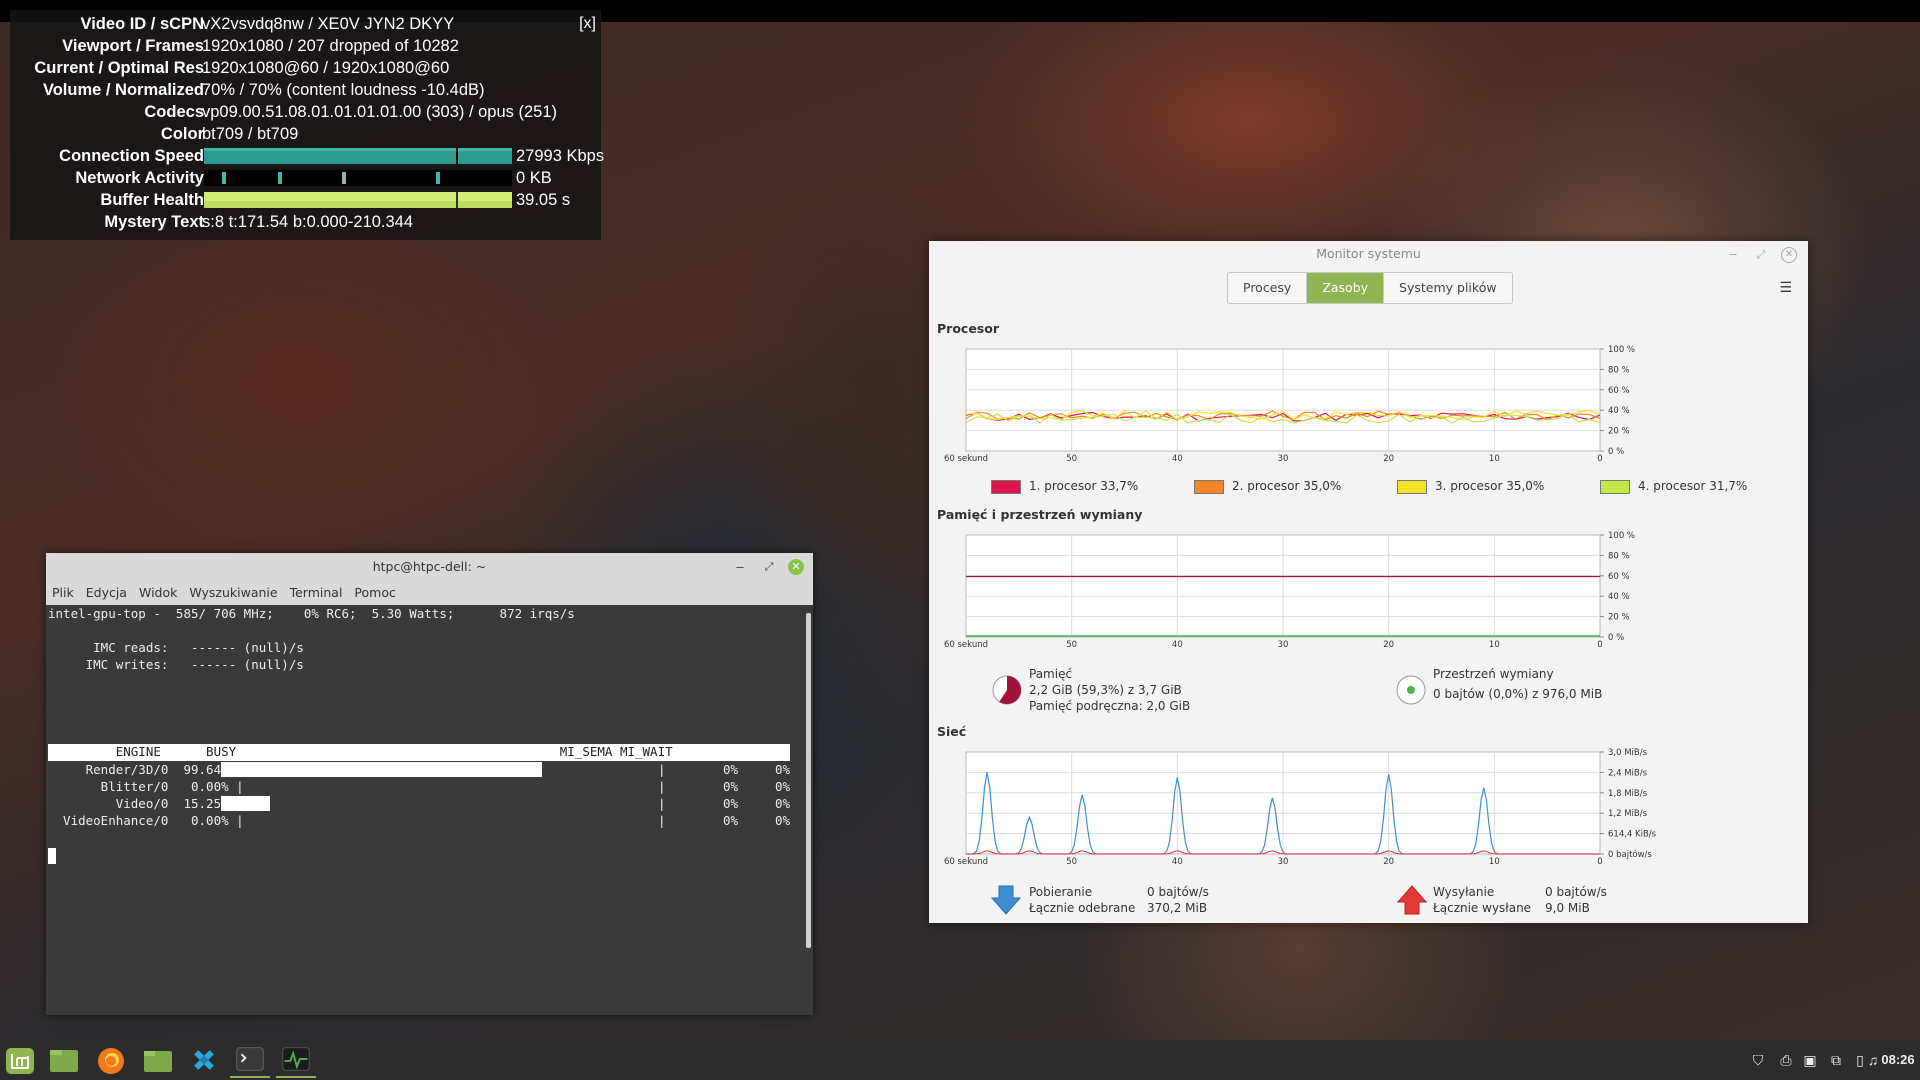 Image resolution: width=1920 pixels, height=1080 pixels. Describe the element at coordinates (1628, 794) in the screenshot. I see `y-tick-label: 1,8 MiB/s` at that location.